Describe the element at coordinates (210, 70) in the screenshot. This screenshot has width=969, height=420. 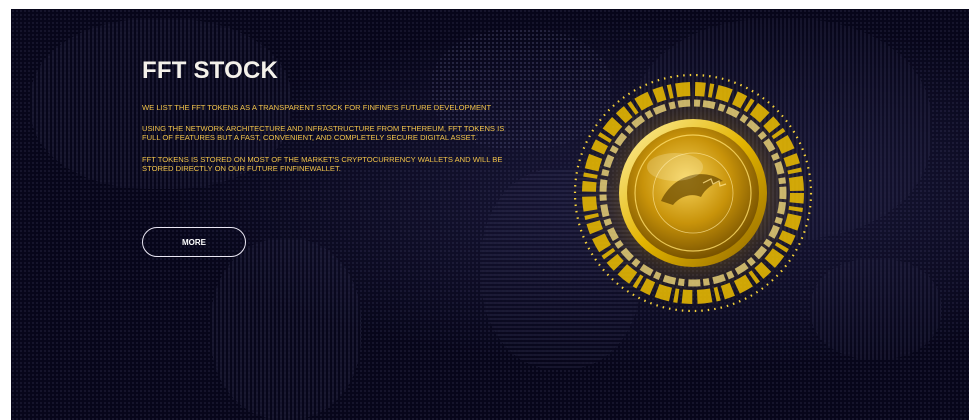
I see `page-title: FFT STOCK` at that location.